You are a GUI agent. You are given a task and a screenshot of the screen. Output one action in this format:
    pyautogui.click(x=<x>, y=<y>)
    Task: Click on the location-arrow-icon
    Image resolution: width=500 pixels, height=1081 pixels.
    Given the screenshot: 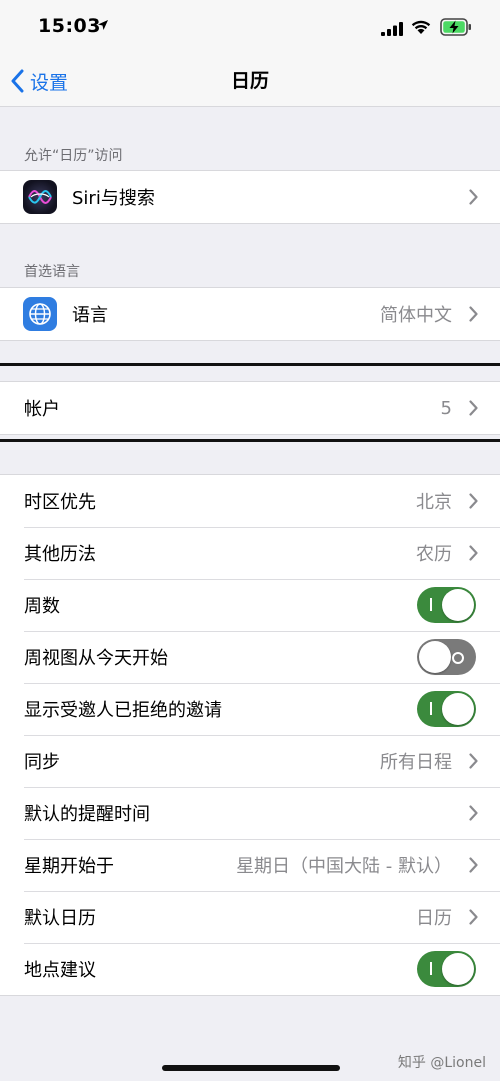 What is the action you would take?
    pyautogui.click(x=103, y=25)
    